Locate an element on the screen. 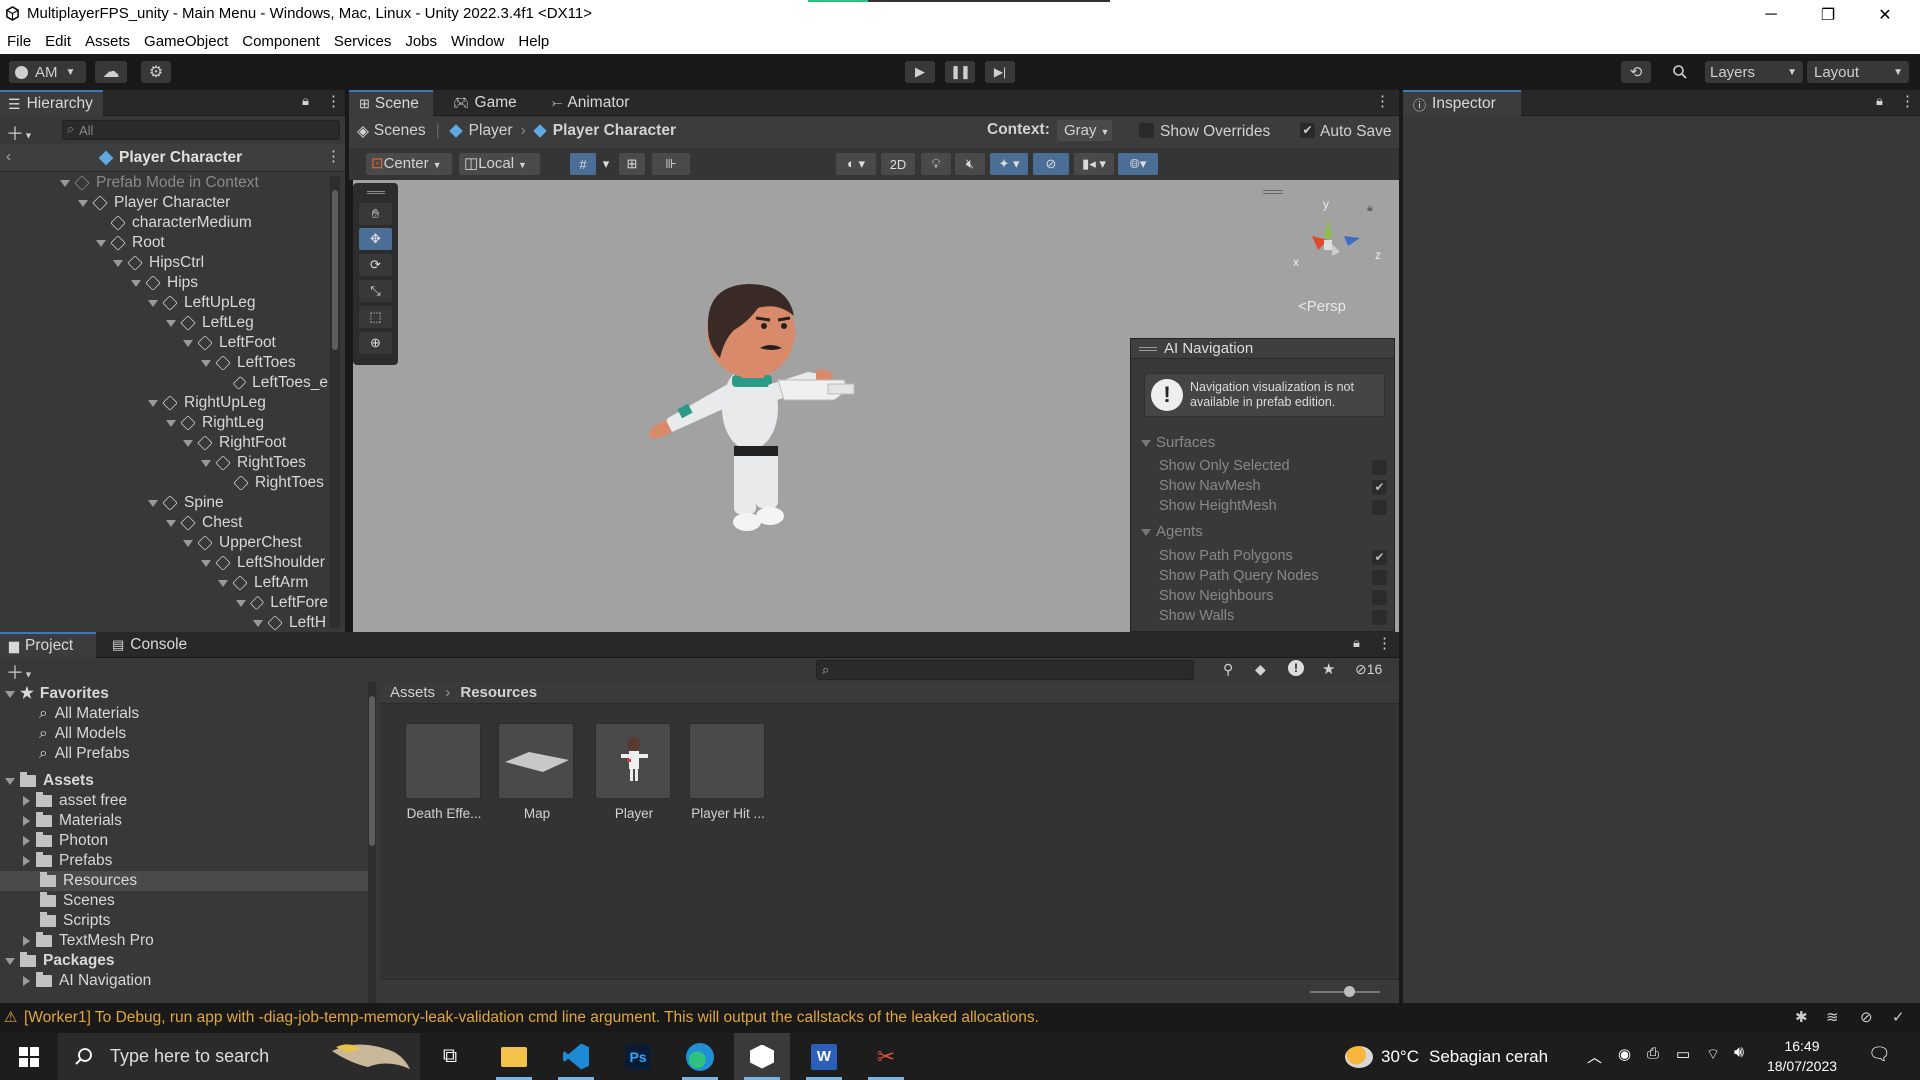 The height and width of the screenshot is (1080, 1920). slider-thumb is located at coordinates (1349, 991).